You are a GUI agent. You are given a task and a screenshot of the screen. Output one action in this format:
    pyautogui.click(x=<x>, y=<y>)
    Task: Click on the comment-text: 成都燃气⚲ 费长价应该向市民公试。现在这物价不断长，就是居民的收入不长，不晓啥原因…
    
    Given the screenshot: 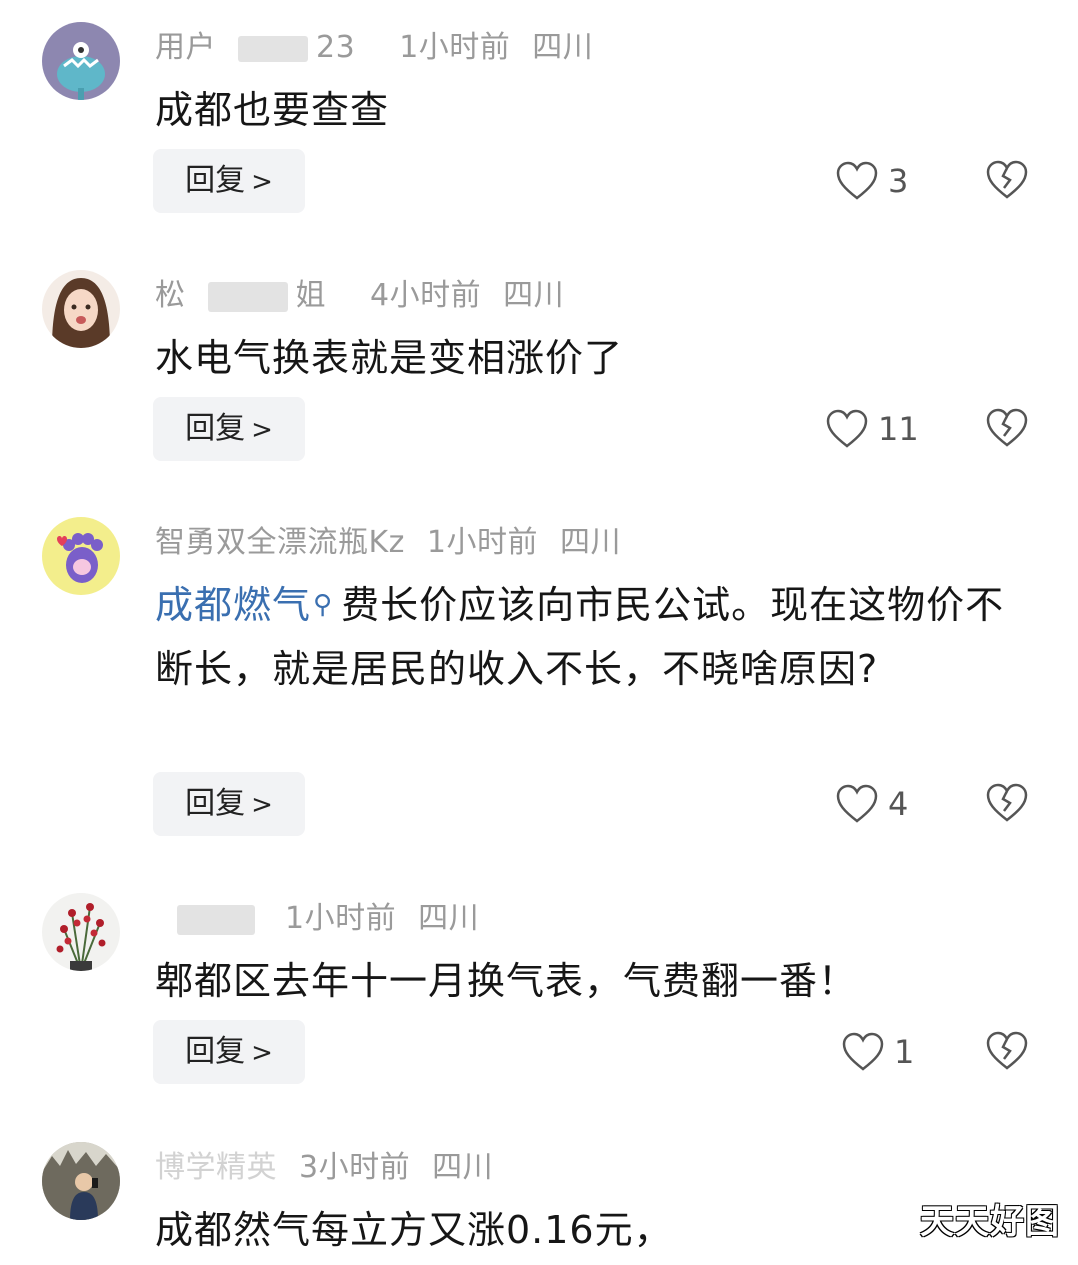 What is the action you would take?
    pyautogui.click(x=595, y=637)
    